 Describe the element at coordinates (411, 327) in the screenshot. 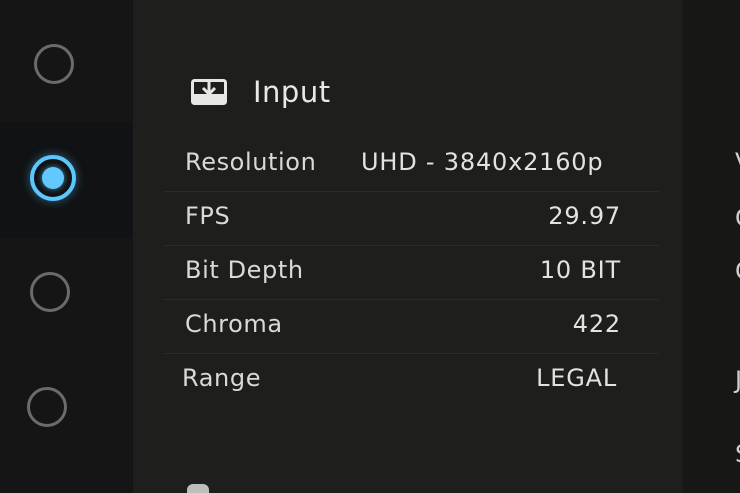

I see `table-row: Chroma 422` at that location.